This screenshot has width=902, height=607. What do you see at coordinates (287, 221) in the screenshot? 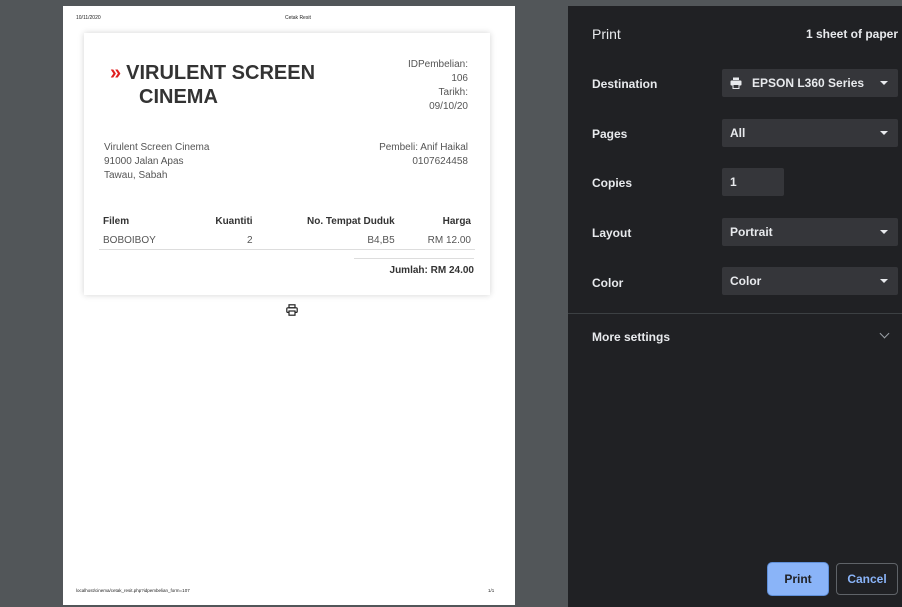
I see `table-header-row: Filem Kuantiti No. Tempat Duduk Harga` at bounding box center [287, 221].